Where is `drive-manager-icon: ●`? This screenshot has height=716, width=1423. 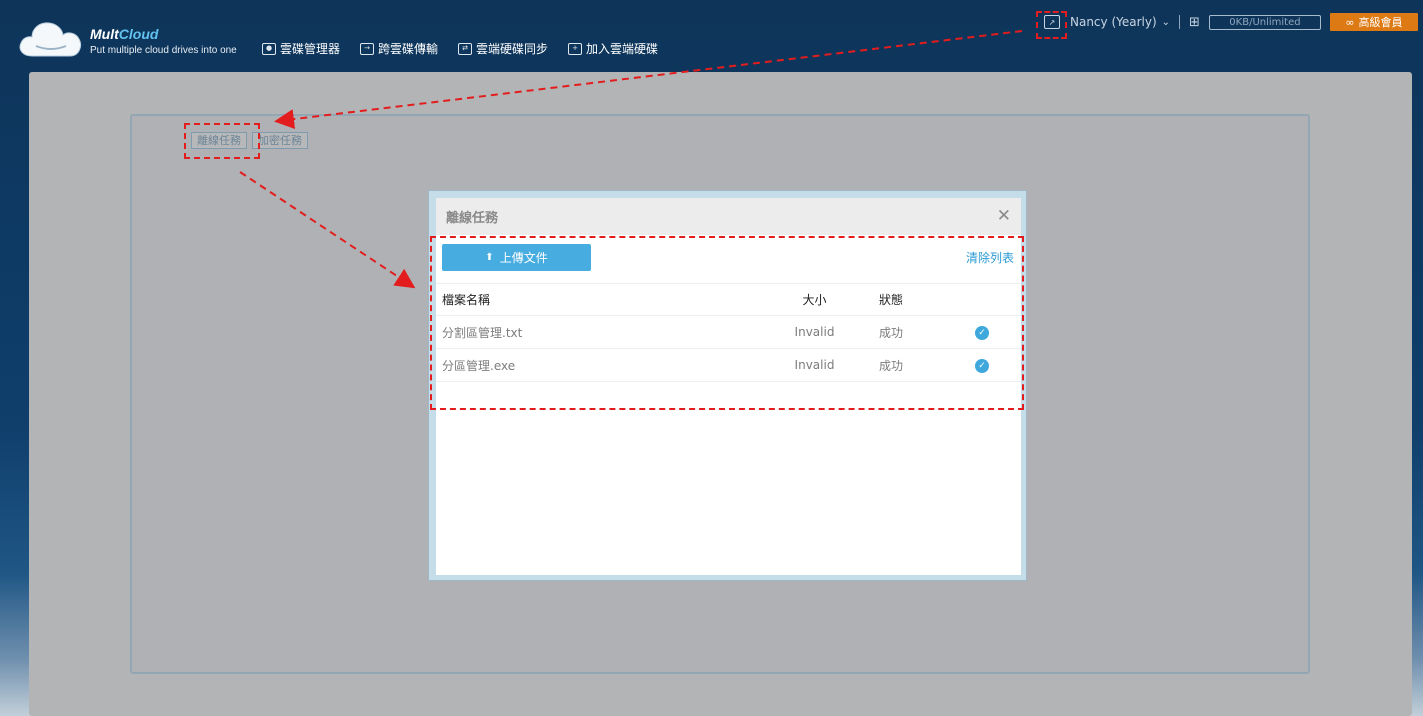
drive-manager-icon: ● is located at coordinates (269, 48).